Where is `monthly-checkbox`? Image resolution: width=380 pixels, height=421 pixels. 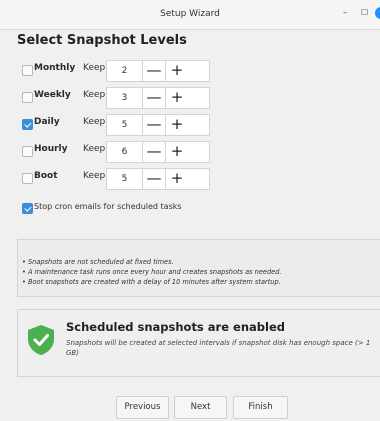
monthly-checkbox is located at coordinates (27, 70).